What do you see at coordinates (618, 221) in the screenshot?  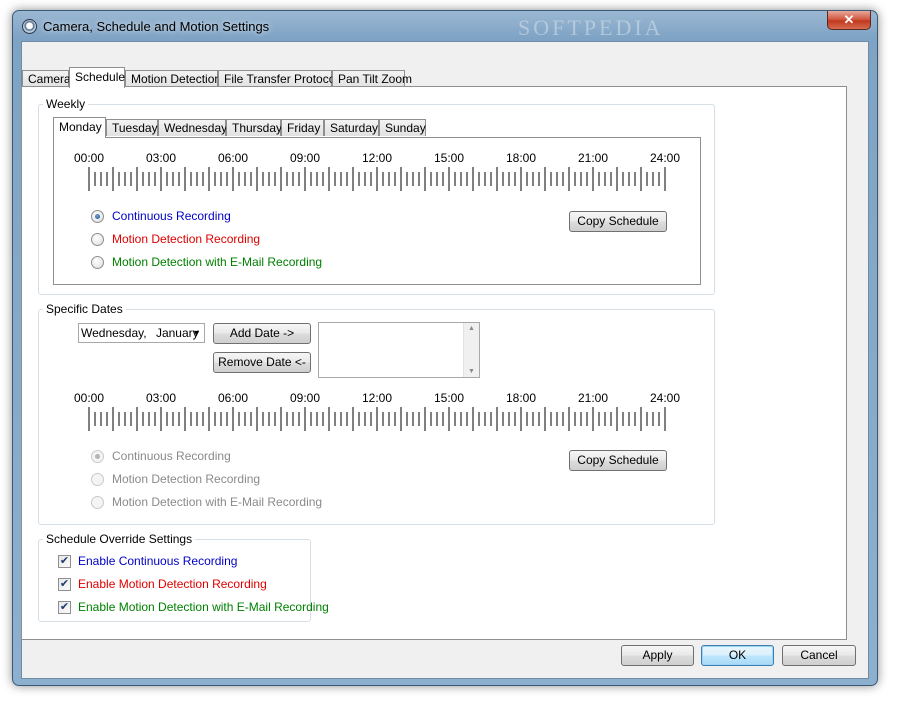 I see `weekly-copy-schedule-button: Copy Schedule` at bounding box center [618, 221].